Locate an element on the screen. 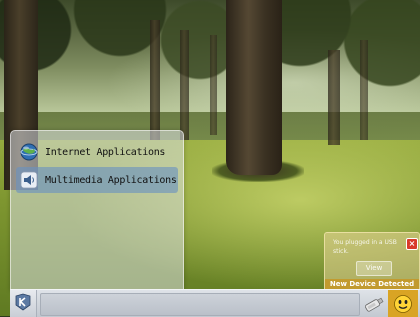 Image resolution: width=420 pixels, height=317 pixels. smiley-icon is located at coordinates (403, 303).